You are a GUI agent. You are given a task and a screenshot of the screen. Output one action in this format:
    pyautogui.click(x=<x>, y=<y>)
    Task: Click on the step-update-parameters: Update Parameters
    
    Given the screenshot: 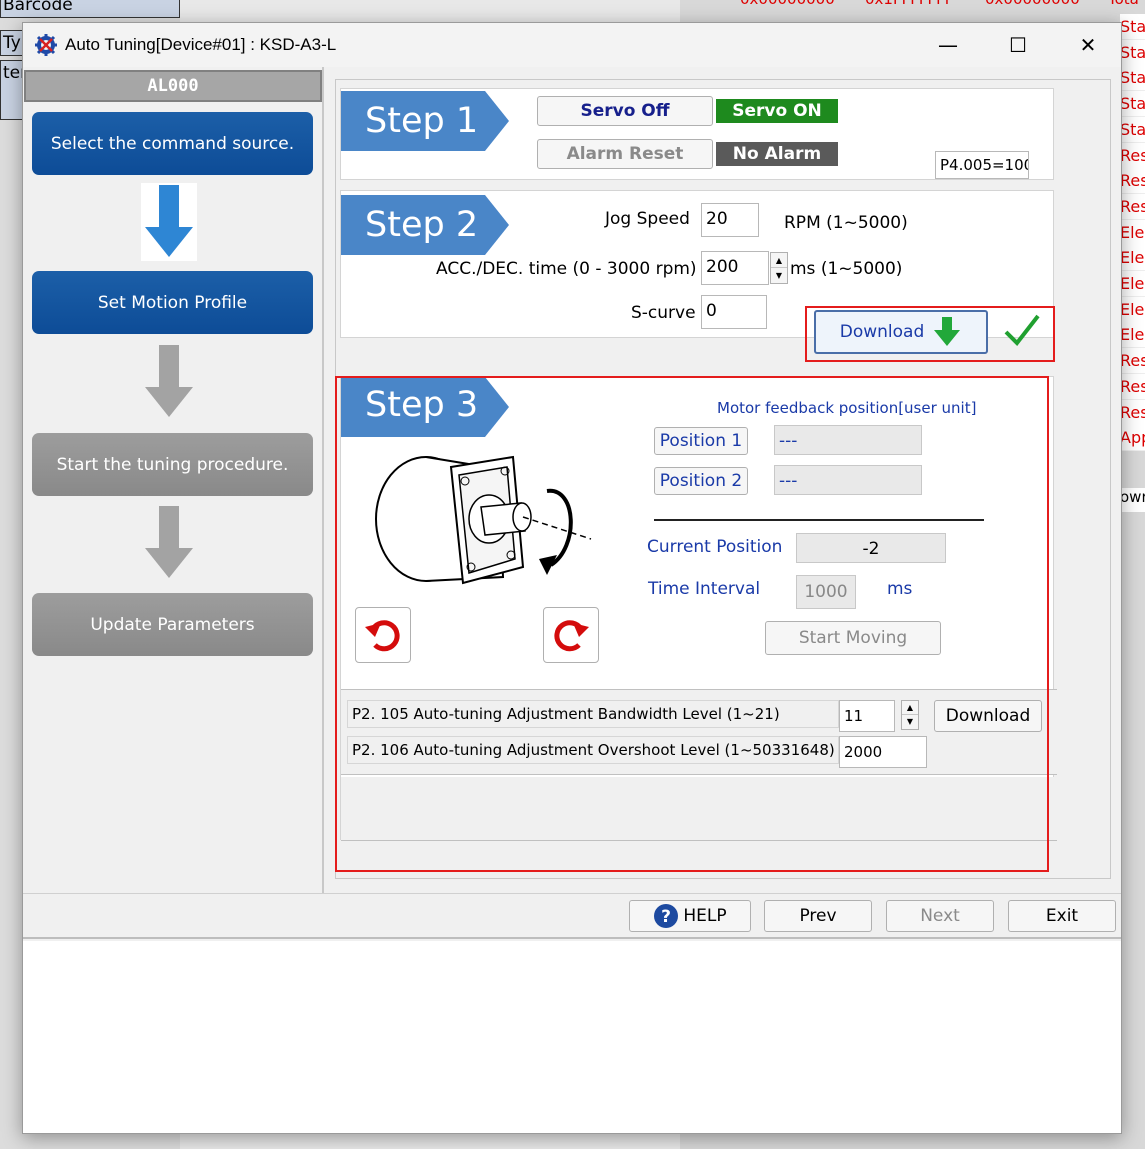 What is the action you would take?
    pyautogui.click(x=172, y=624)
    